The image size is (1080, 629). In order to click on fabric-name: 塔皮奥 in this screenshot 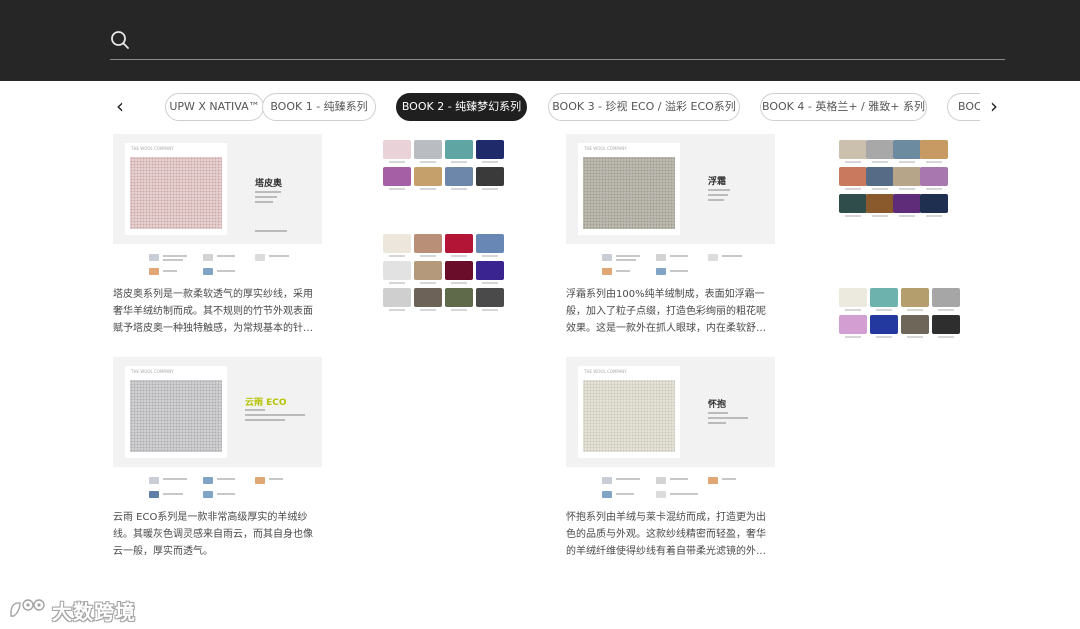, I will do `click(269, 184)`.